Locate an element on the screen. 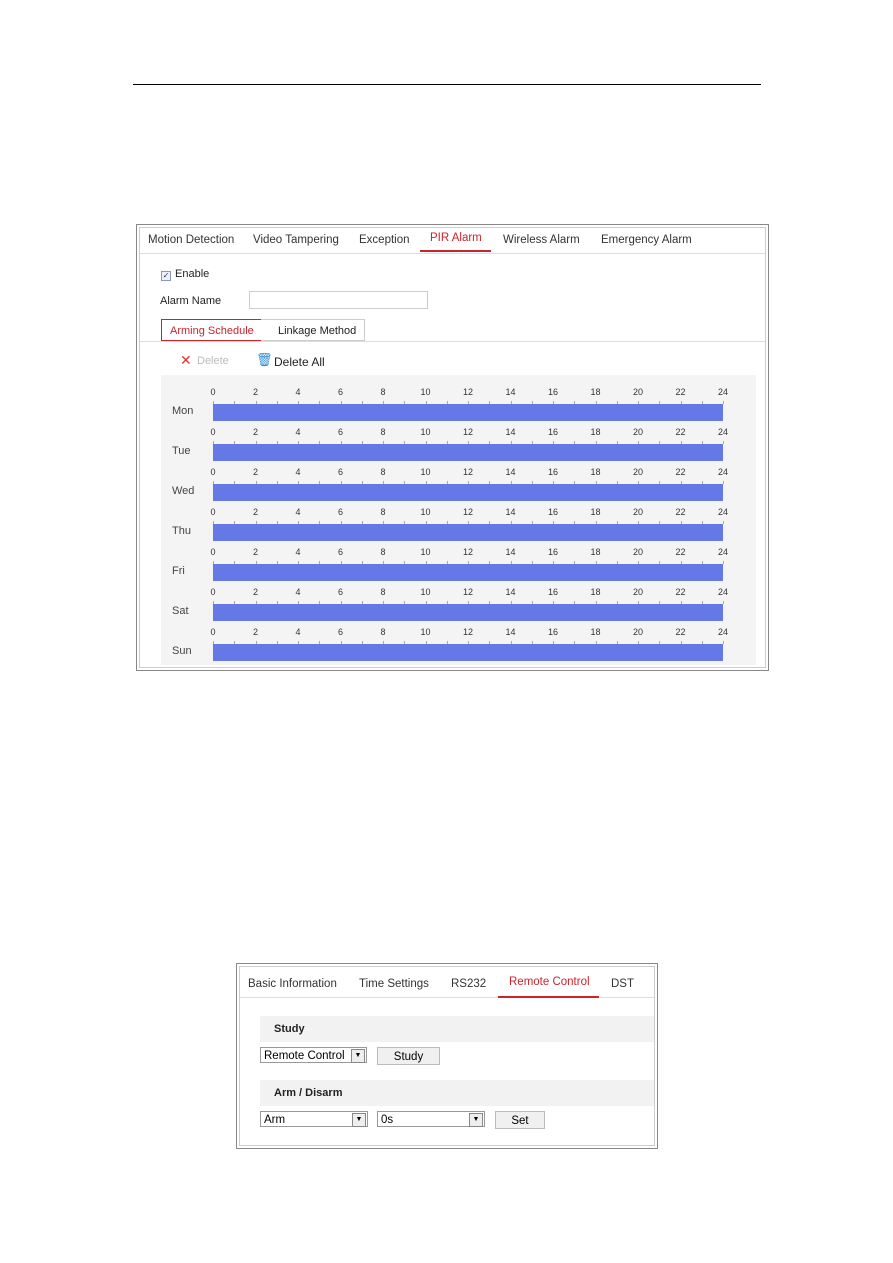 This screenshot has height=1263, width=893. tab-rs232: RS232 is located at coordinates (468, 984).